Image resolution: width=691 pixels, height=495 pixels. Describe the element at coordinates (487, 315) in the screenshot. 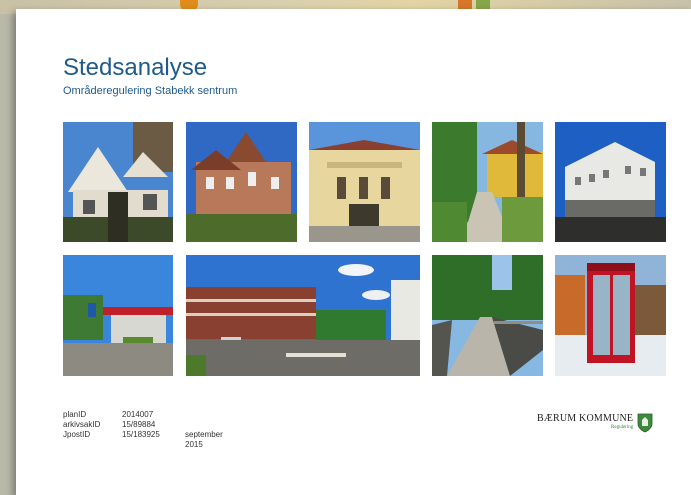

I see `photo-bridge-path` at that location.